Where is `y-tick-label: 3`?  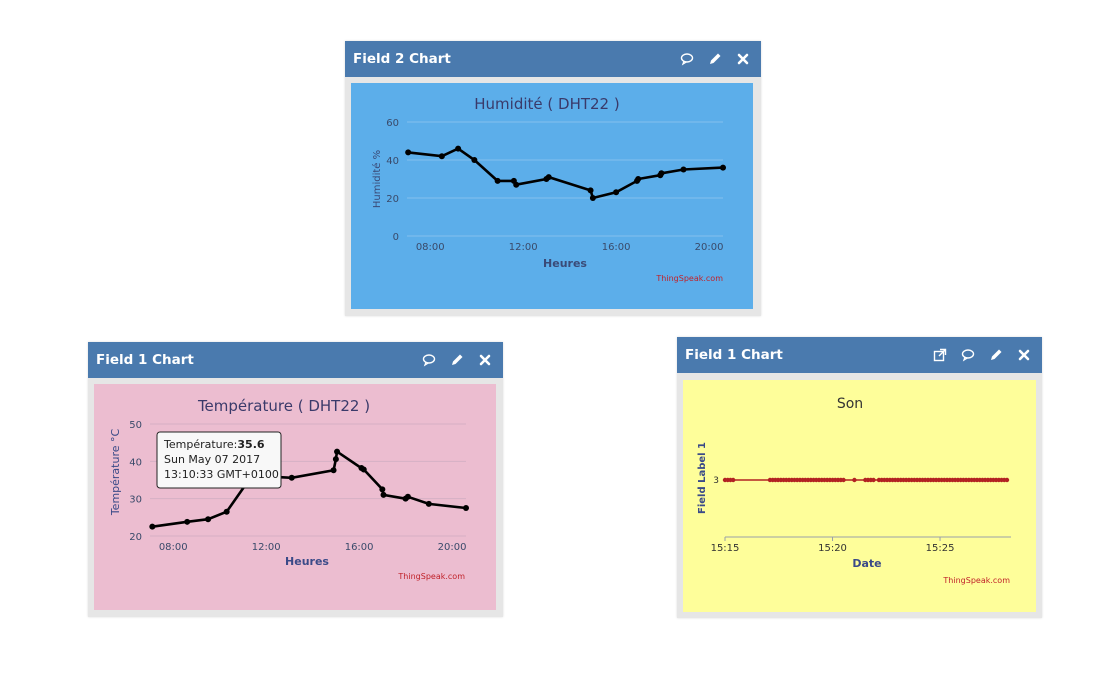 y-tick-label: 3 is located at coordinates (716, 481).